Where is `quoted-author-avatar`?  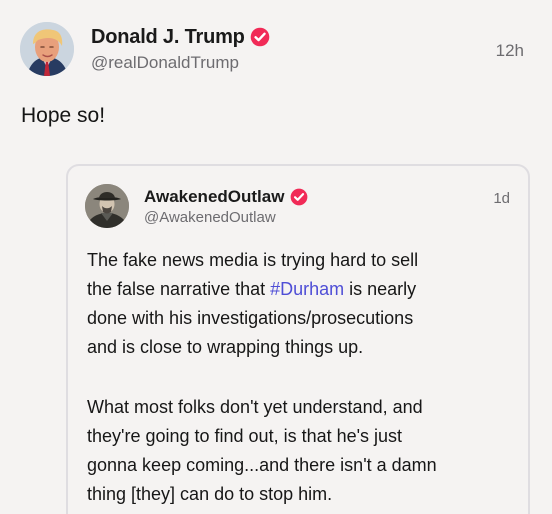
quoted-author-avatar is located at coordinates (107, 206).